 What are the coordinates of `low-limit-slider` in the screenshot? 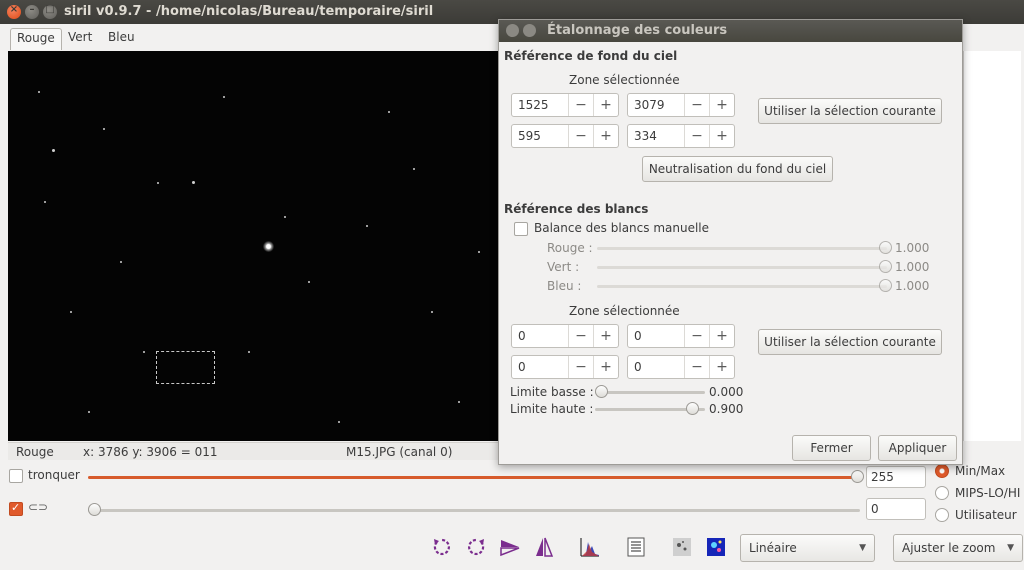 It's located at (650, 392).